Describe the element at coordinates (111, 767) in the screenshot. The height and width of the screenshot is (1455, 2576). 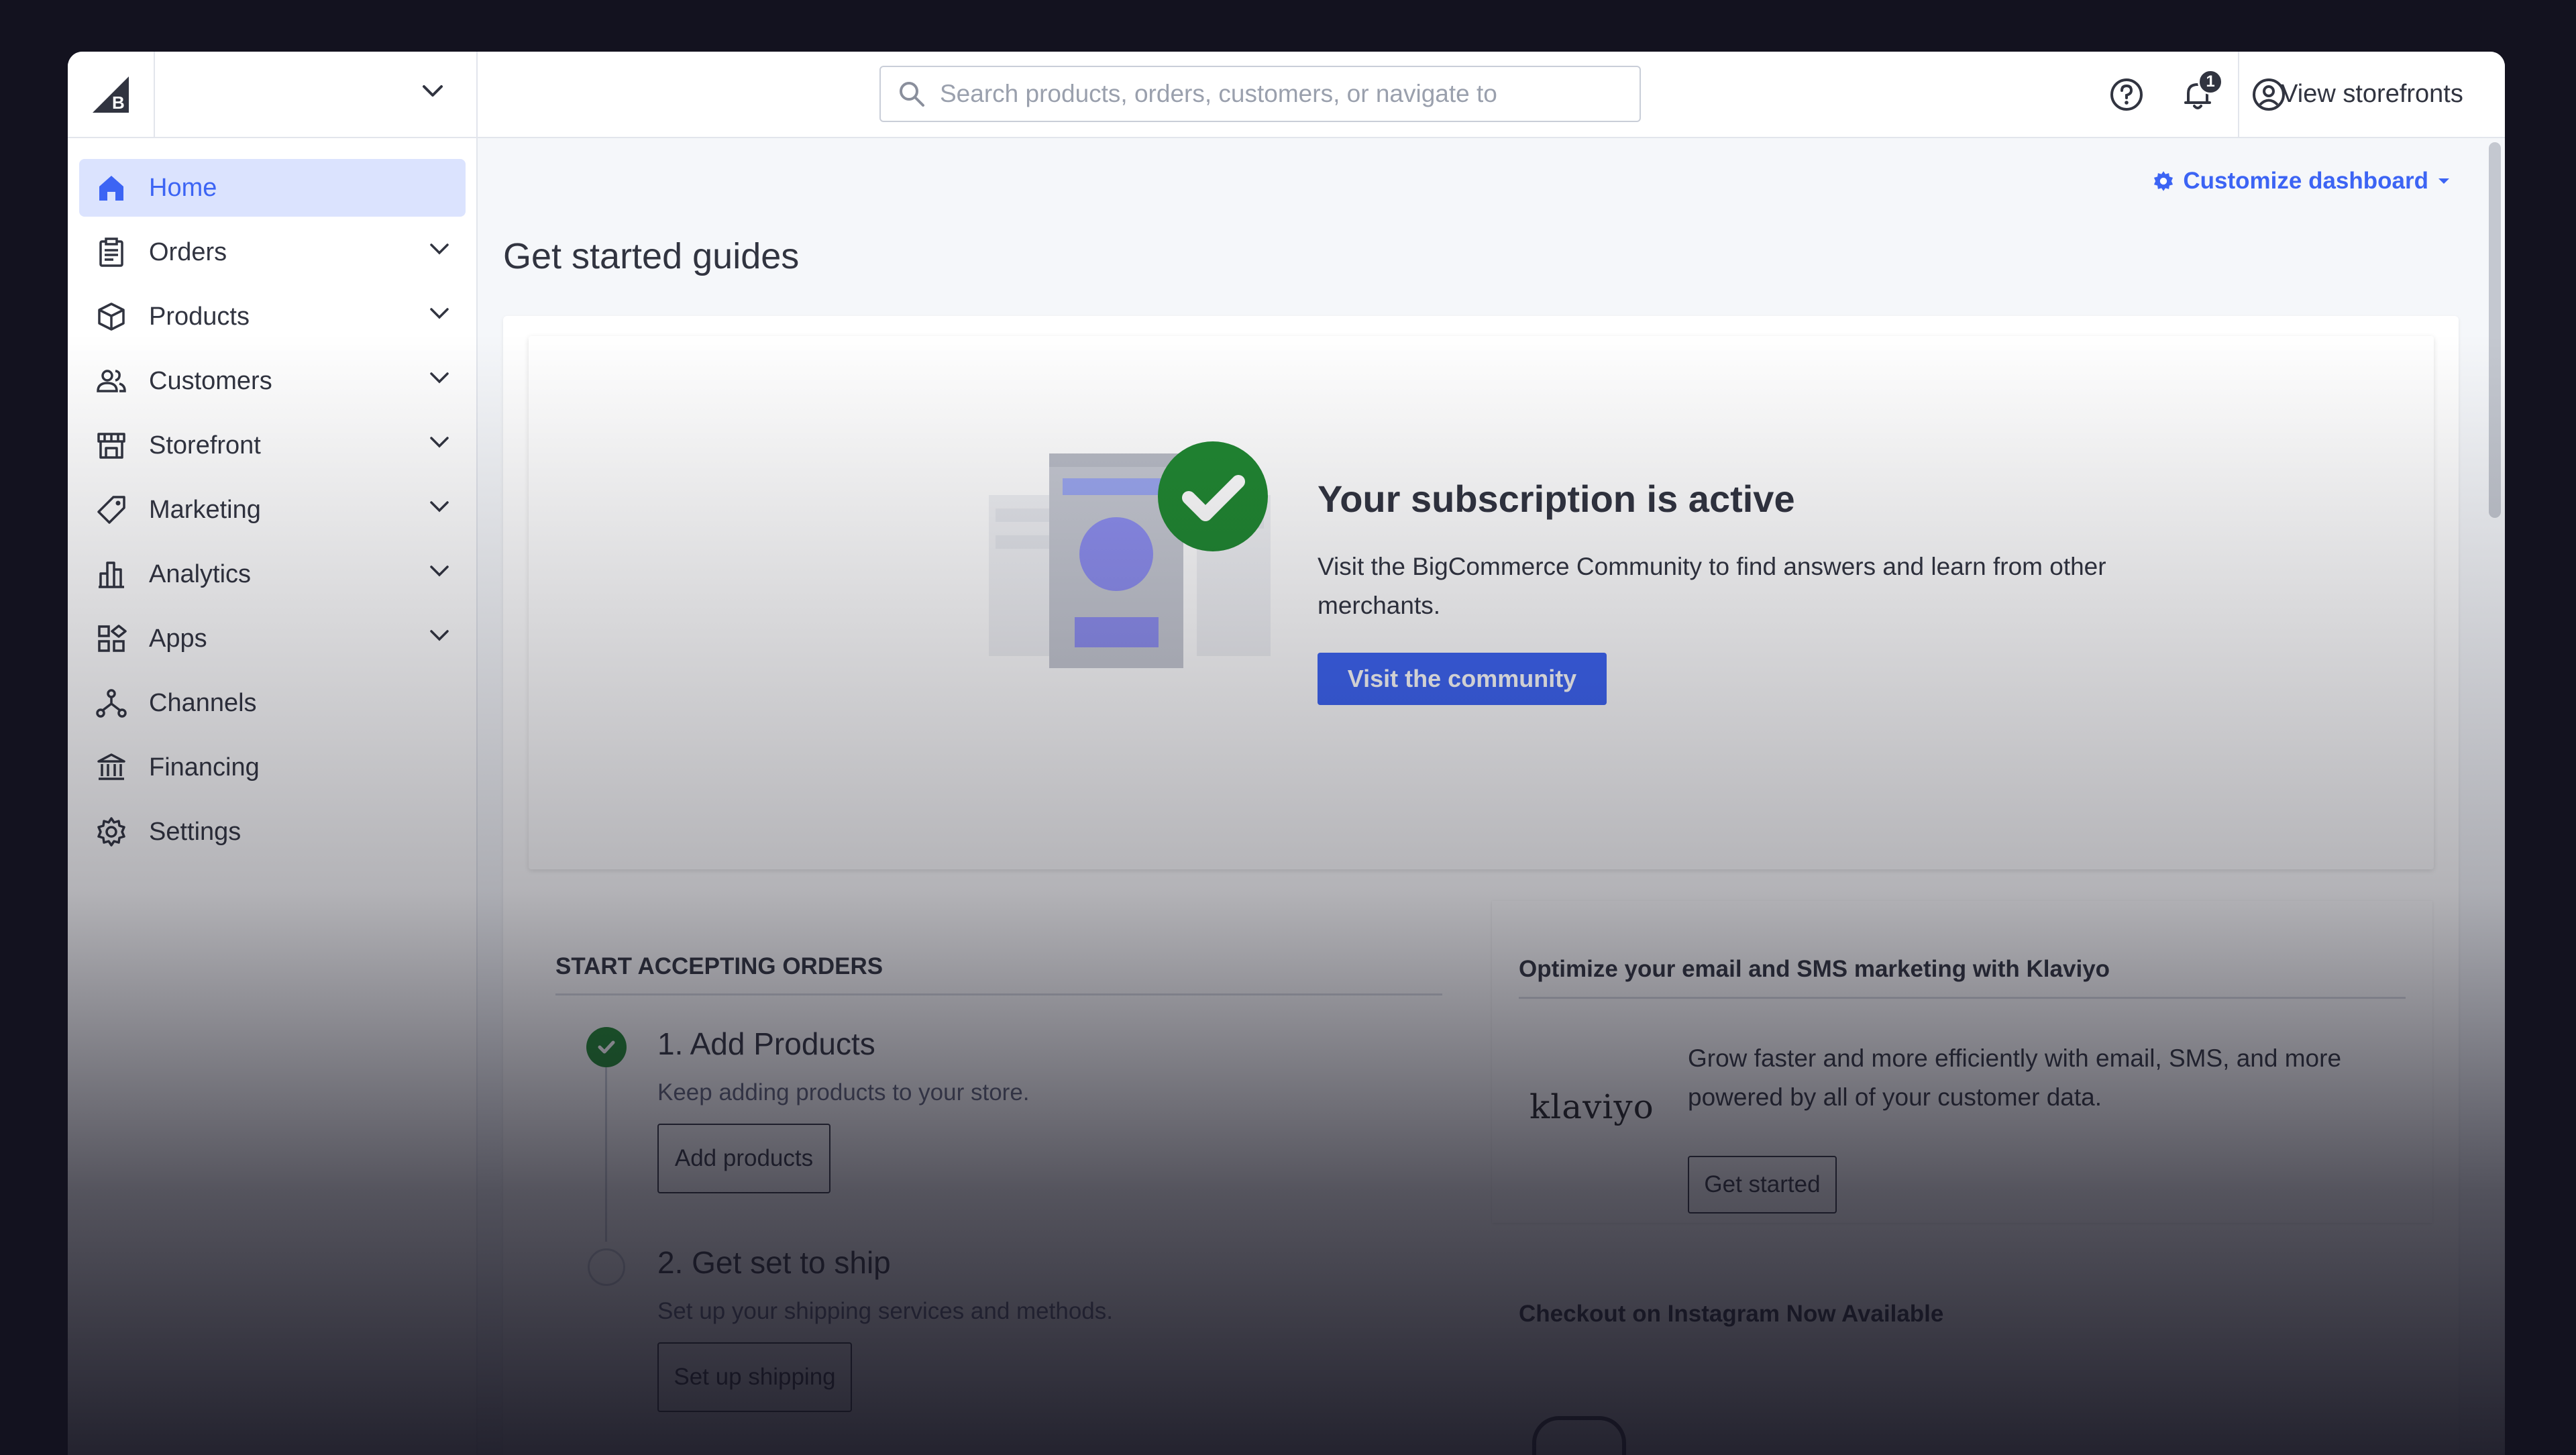
I see `bank-icon` at that location.